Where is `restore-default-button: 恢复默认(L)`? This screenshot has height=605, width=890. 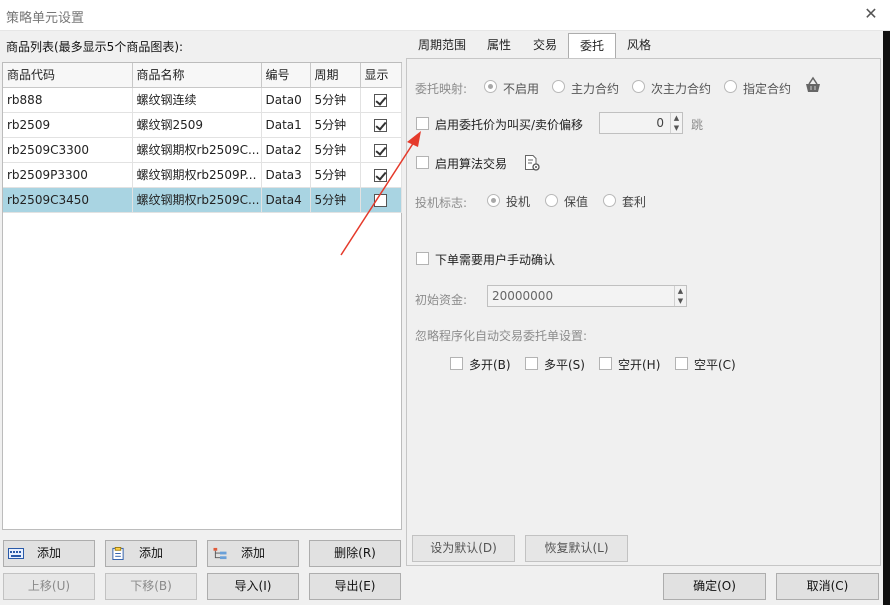
restore-default-button: 恢复默认(L) is located at coordinates (576, 548).